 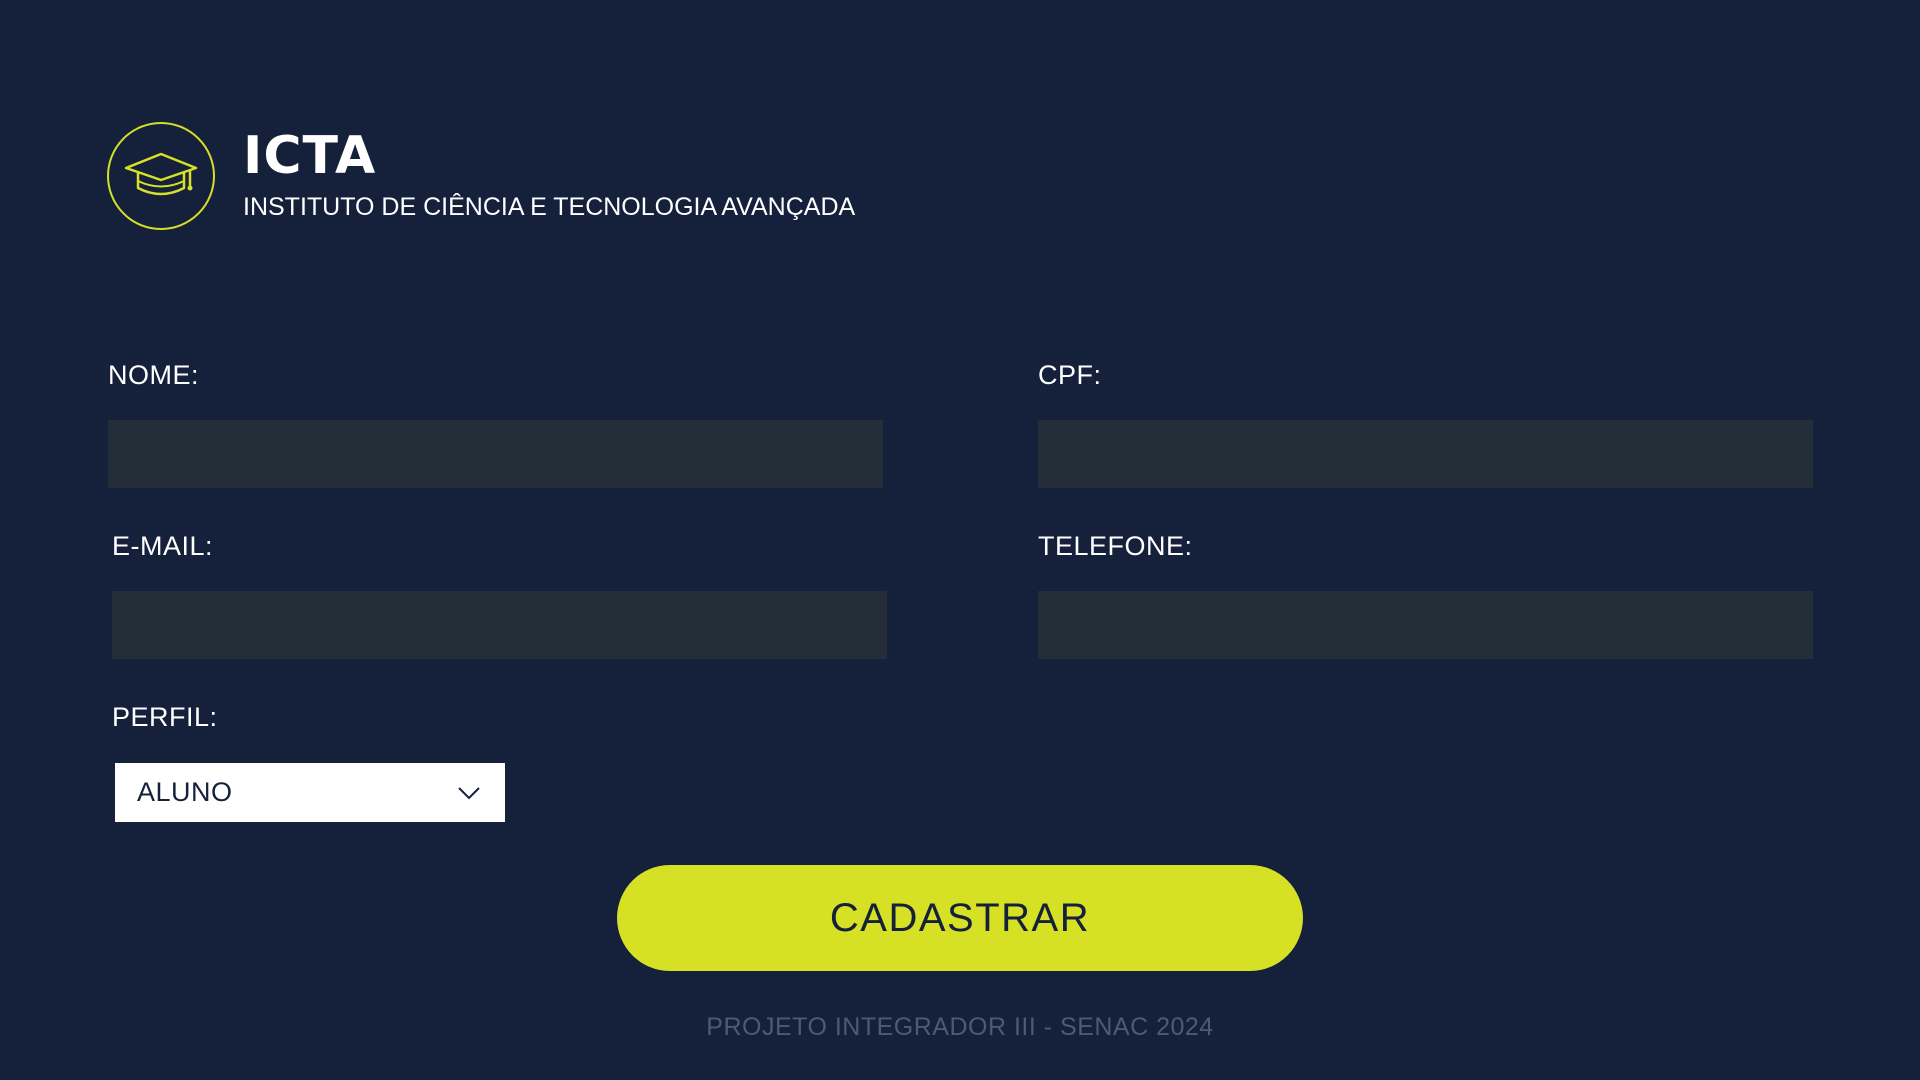 I want to click on logo, so click(x=161, y=176).